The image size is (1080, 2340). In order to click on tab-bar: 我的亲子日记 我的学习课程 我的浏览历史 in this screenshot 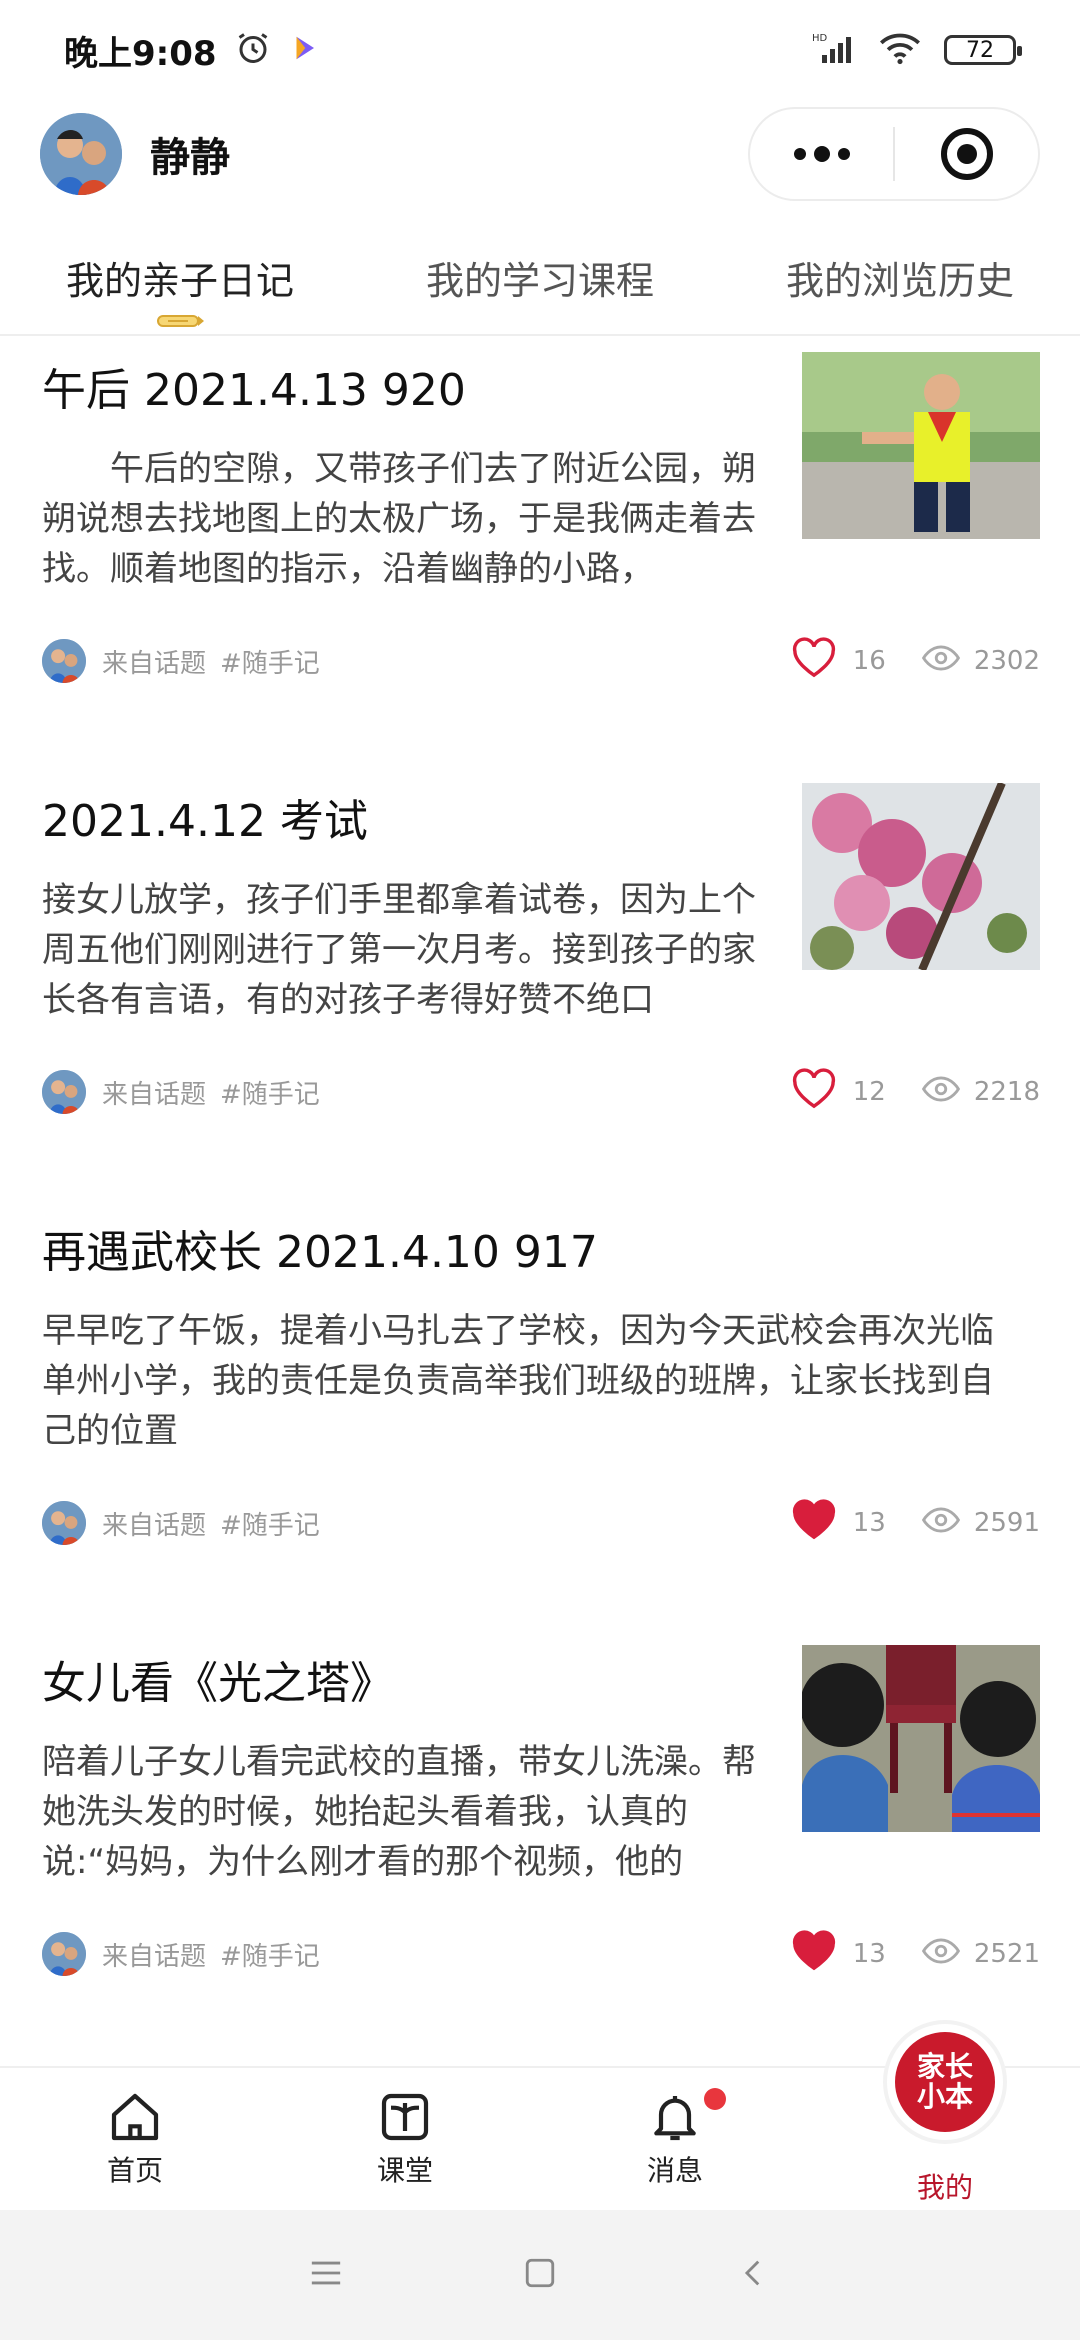, I will do `click(540, 283)`.